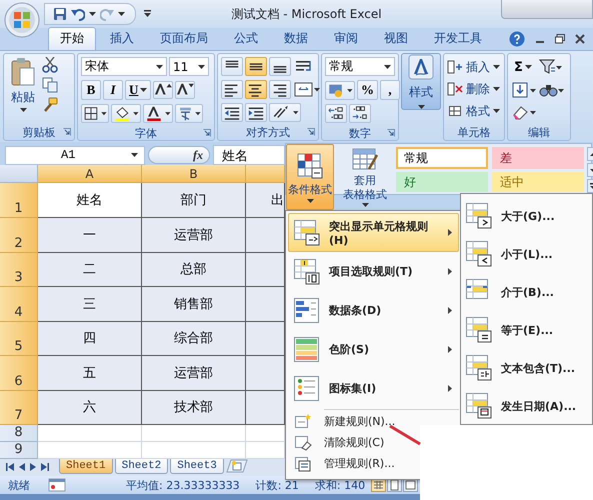 The width and height of the screenshot is (593, 500). Describe the element at coordinates (538, 182) in the screenshot. I see `cell-style: 适中` at that location.